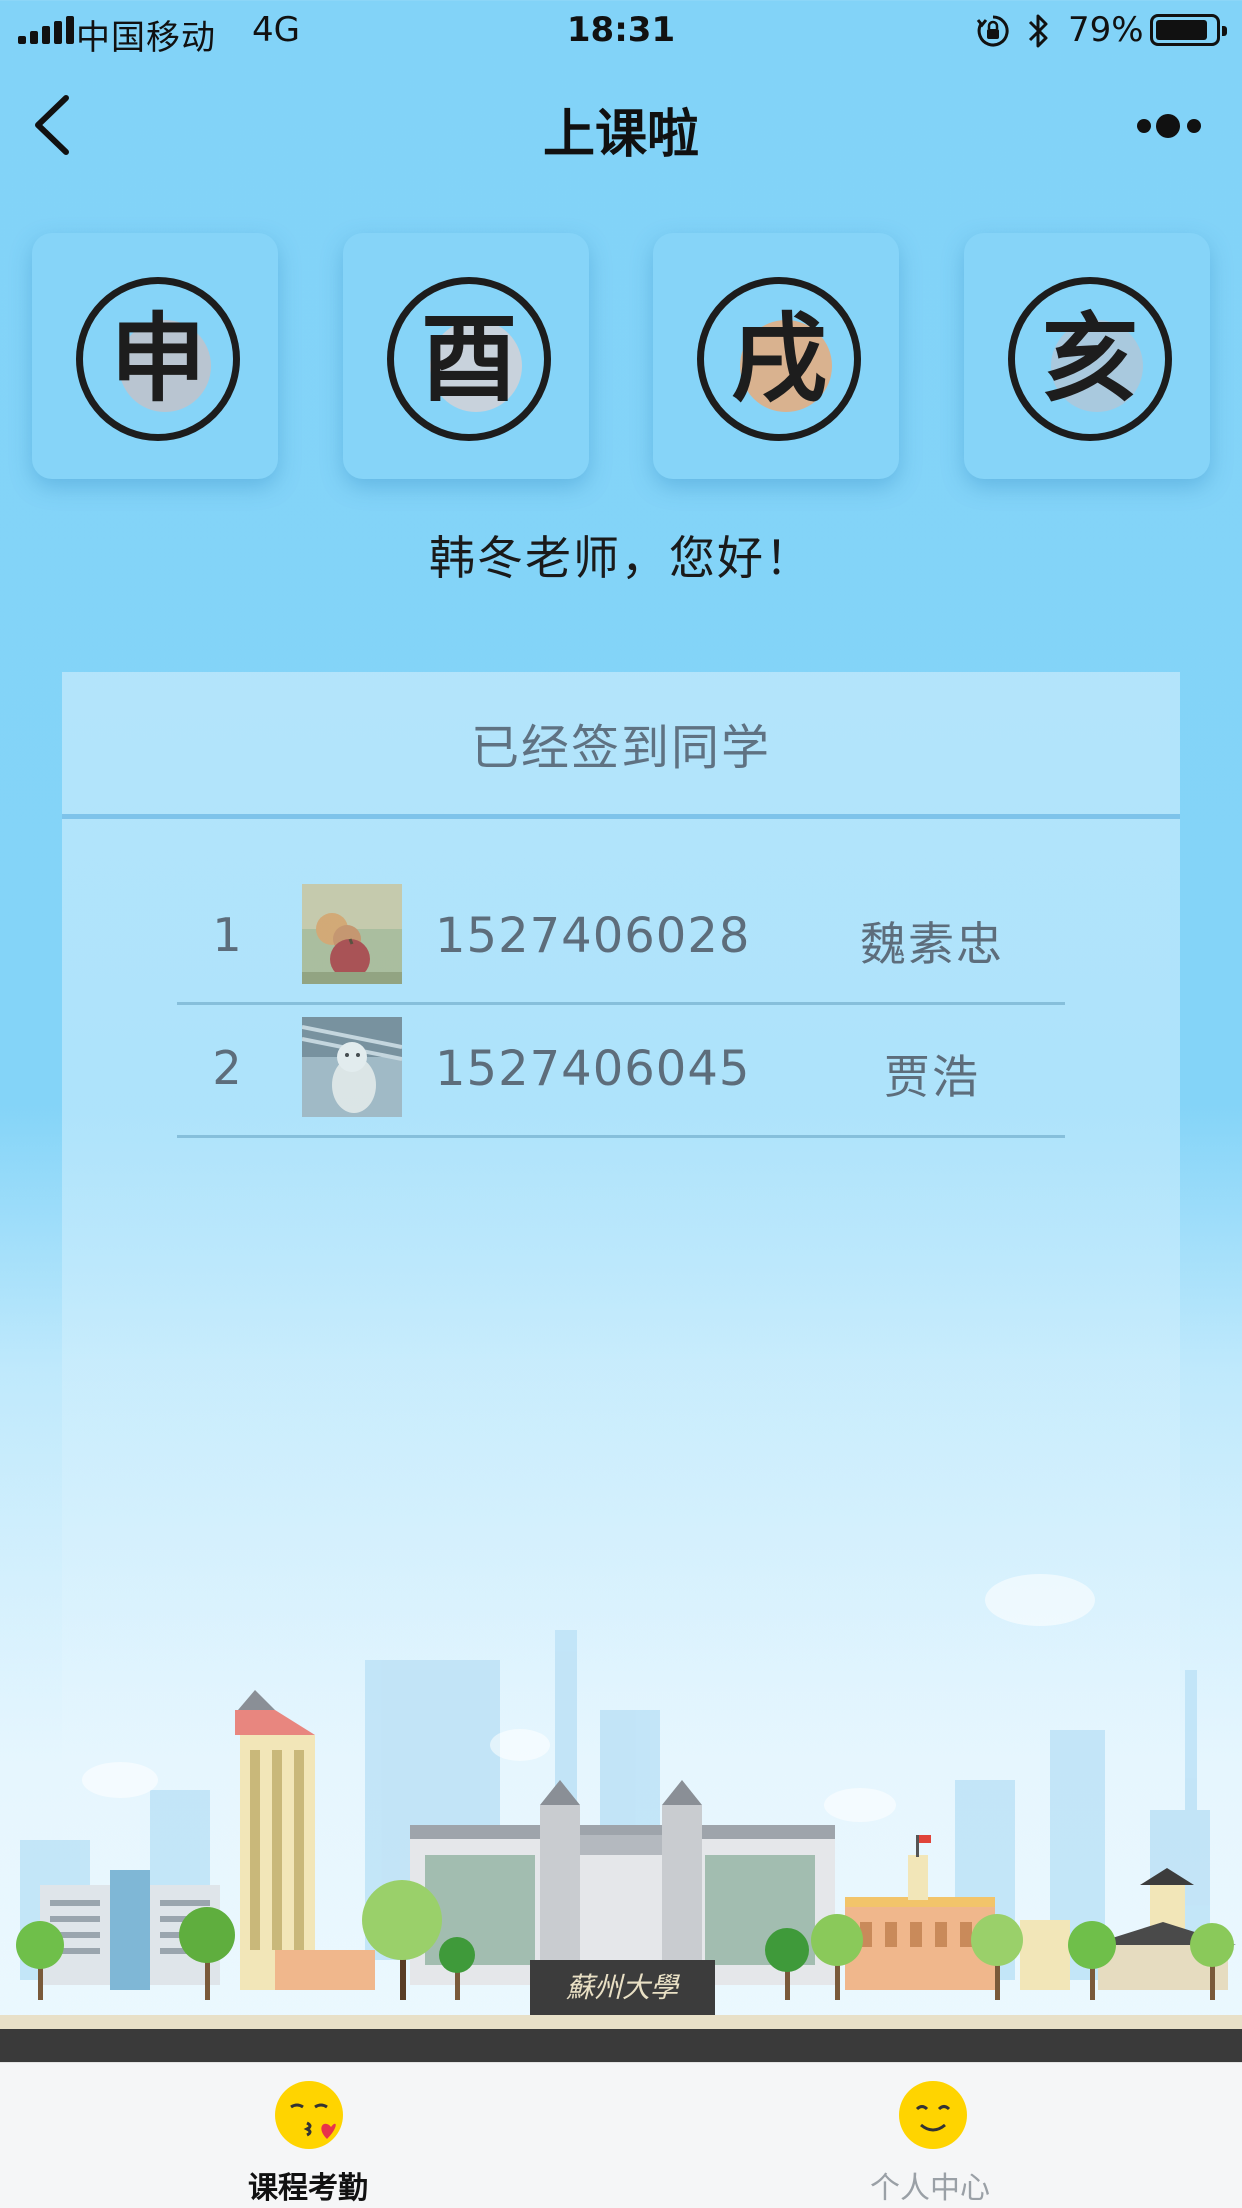 This screenshot has height=2208, width=1242. I want to click on zodiac-tile-xu: 戌, so click(776, 356).